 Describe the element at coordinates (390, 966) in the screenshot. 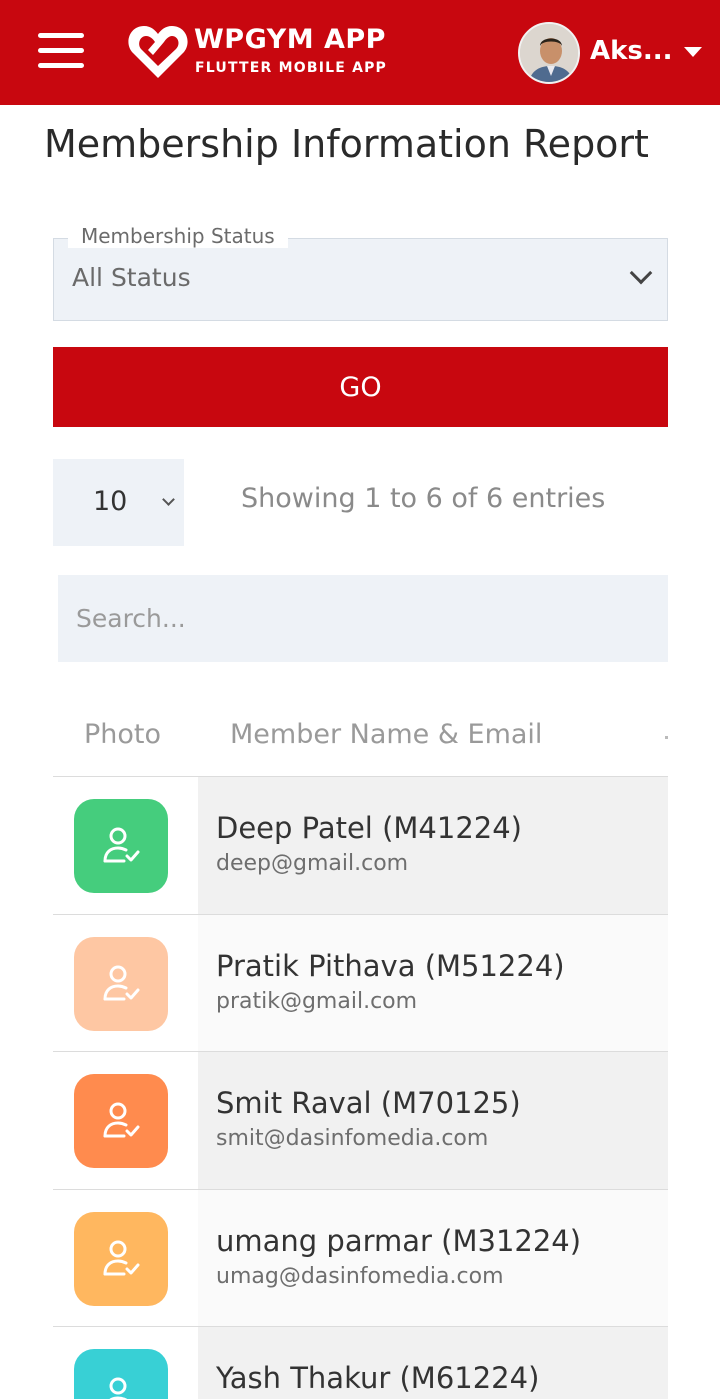

I see `member-name: Pratik Pithava (M51224)` at that location.